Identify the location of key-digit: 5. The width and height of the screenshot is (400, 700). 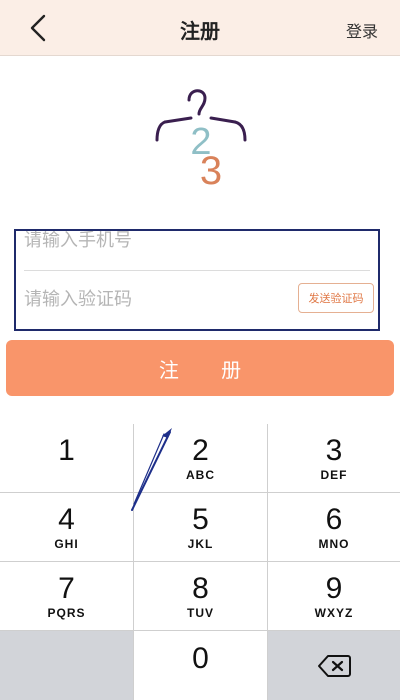
(200, 519).